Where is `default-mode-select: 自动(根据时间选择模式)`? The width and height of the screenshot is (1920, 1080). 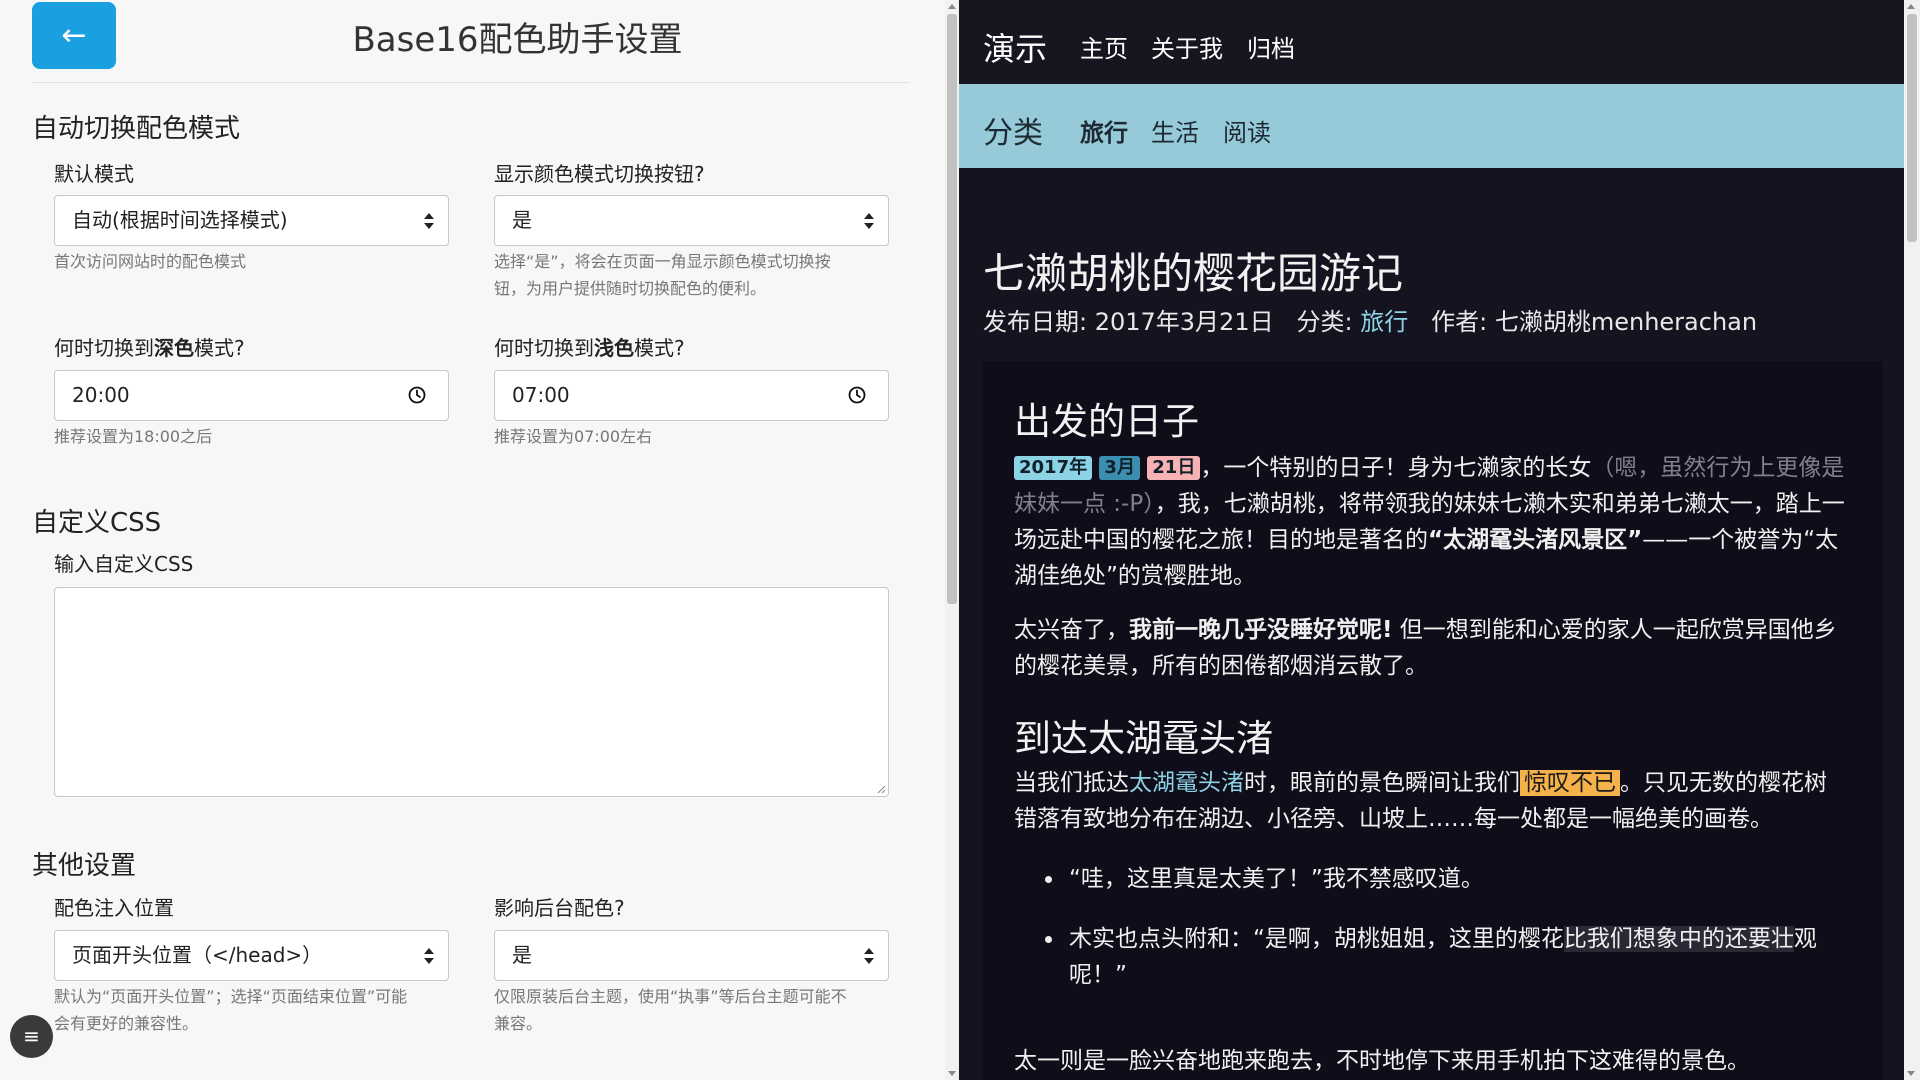
default-mode-select: 自动(根据时间选择模式) is located at coordinates (251, 220).